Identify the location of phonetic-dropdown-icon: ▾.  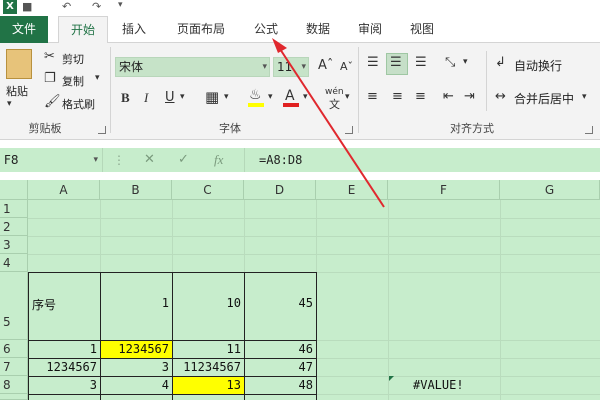
(347, 97).